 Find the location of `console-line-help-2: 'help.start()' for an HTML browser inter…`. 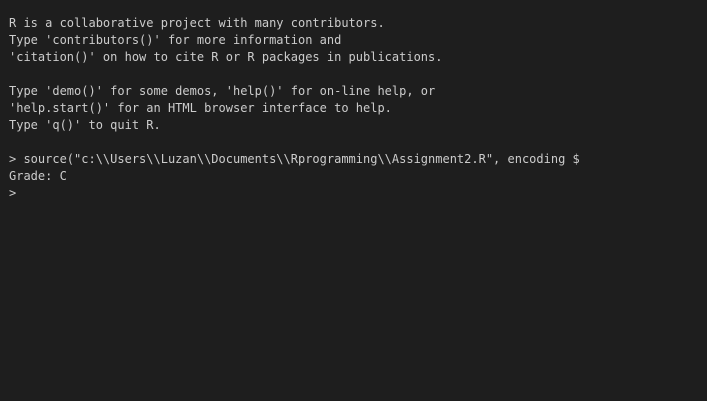

console-line-help-2: 'help.start()' for an HTML browser inter… is located at coordinates (200, 108).